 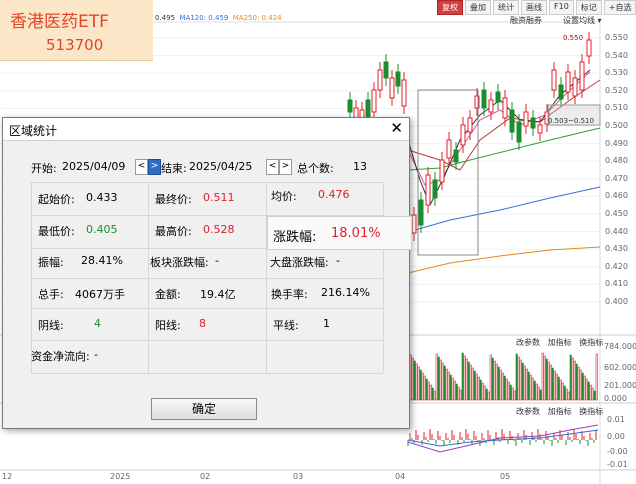 What do you see at coordinates (204, 18) in the screenshot?
I see `ma-legend-item: MA120: 0.459` at bounding box center [204, 18].